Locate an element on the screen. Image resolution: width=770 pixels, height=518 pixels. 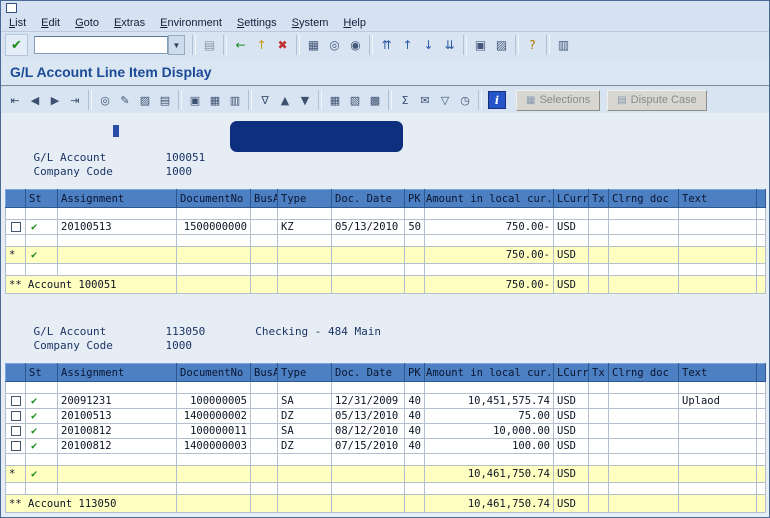
document-icon: ▥ is located at coordinates (235, 100).